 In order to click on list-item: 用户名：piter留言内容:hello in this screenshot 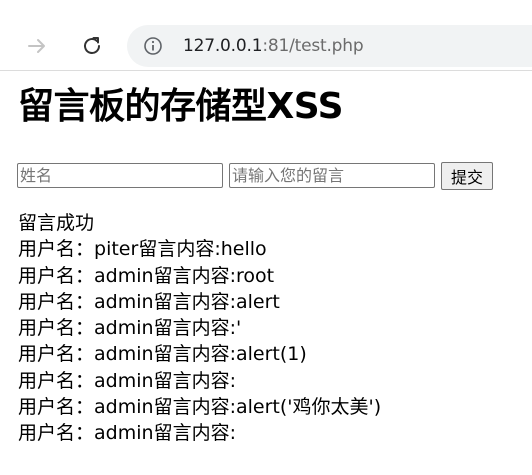, I will do `click(199, 249)`.